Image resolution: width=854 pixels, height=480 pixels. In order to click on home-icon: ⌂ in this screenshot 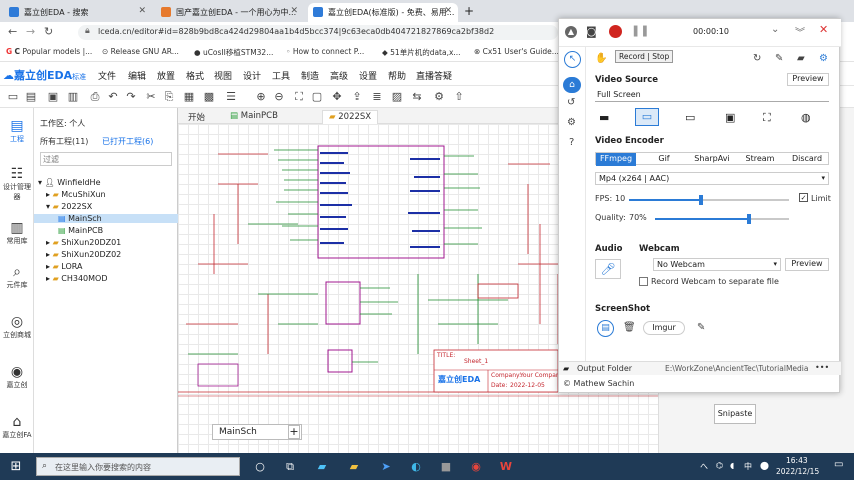, I will do `click(572, 85)`.